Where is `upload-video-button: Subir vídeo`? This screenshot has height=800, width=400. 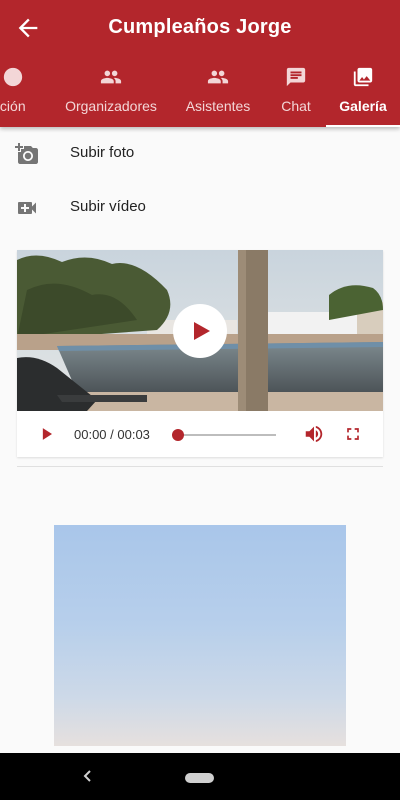 upload-video-button: Subir vídeo is located at coordinates (200, 208).